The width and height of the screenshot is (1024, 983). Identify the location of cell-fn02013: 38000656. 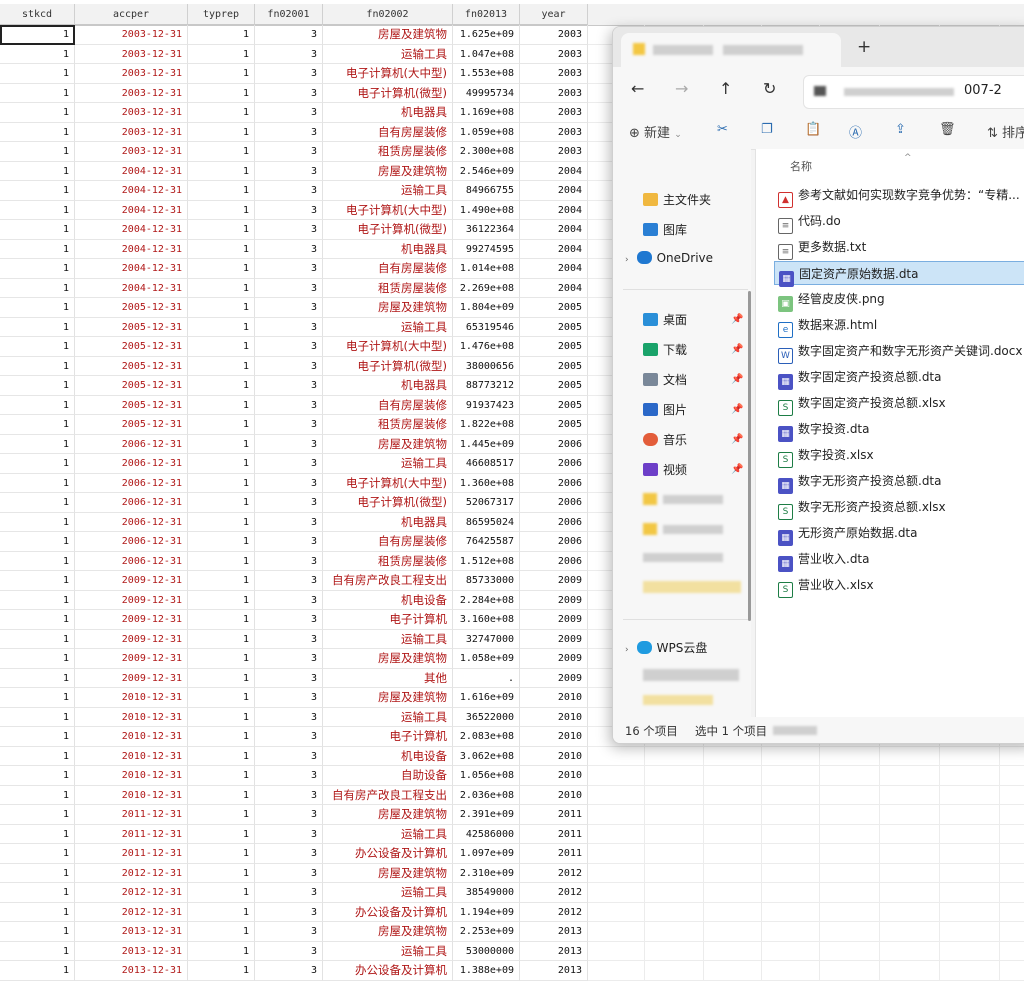
(486, 366).